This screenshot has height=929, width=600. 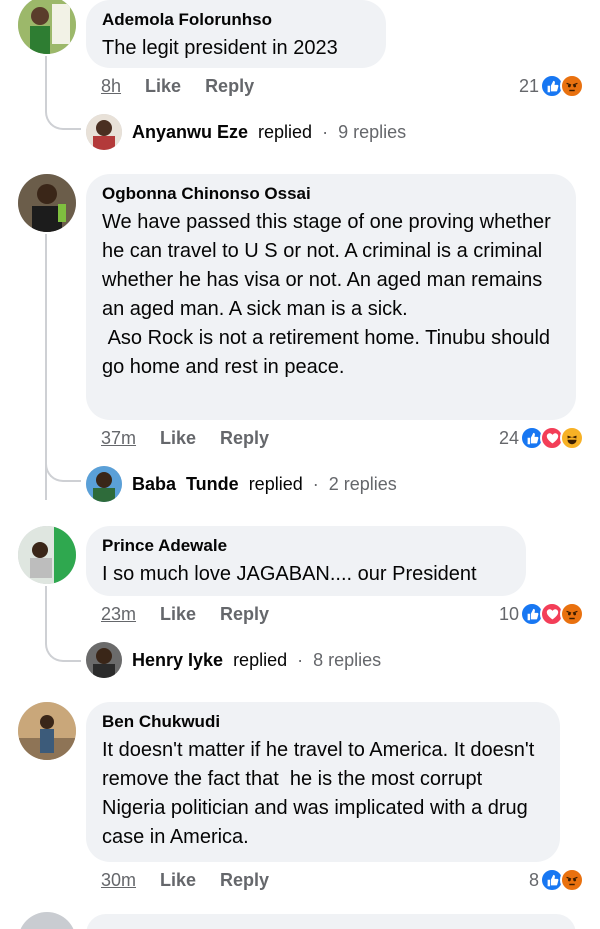 What do you see at coordinates (190, 131) in the screenshot?
I see `reply-author: Anyanwu Eze` at bounding box center [190, 131].